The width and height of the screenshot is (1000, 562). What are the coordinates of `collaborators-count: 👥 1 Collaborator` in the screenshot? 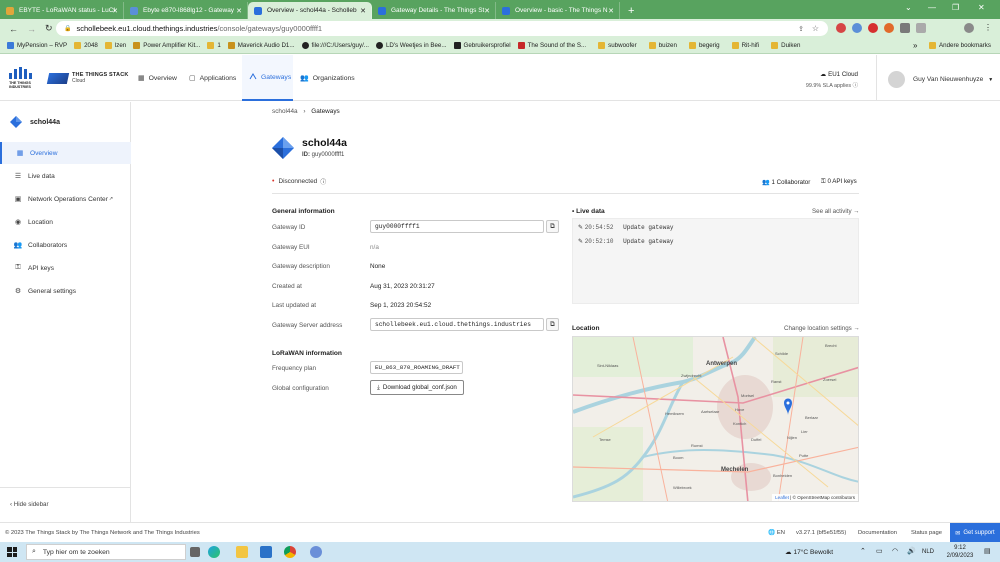 It's located at (786, 182).